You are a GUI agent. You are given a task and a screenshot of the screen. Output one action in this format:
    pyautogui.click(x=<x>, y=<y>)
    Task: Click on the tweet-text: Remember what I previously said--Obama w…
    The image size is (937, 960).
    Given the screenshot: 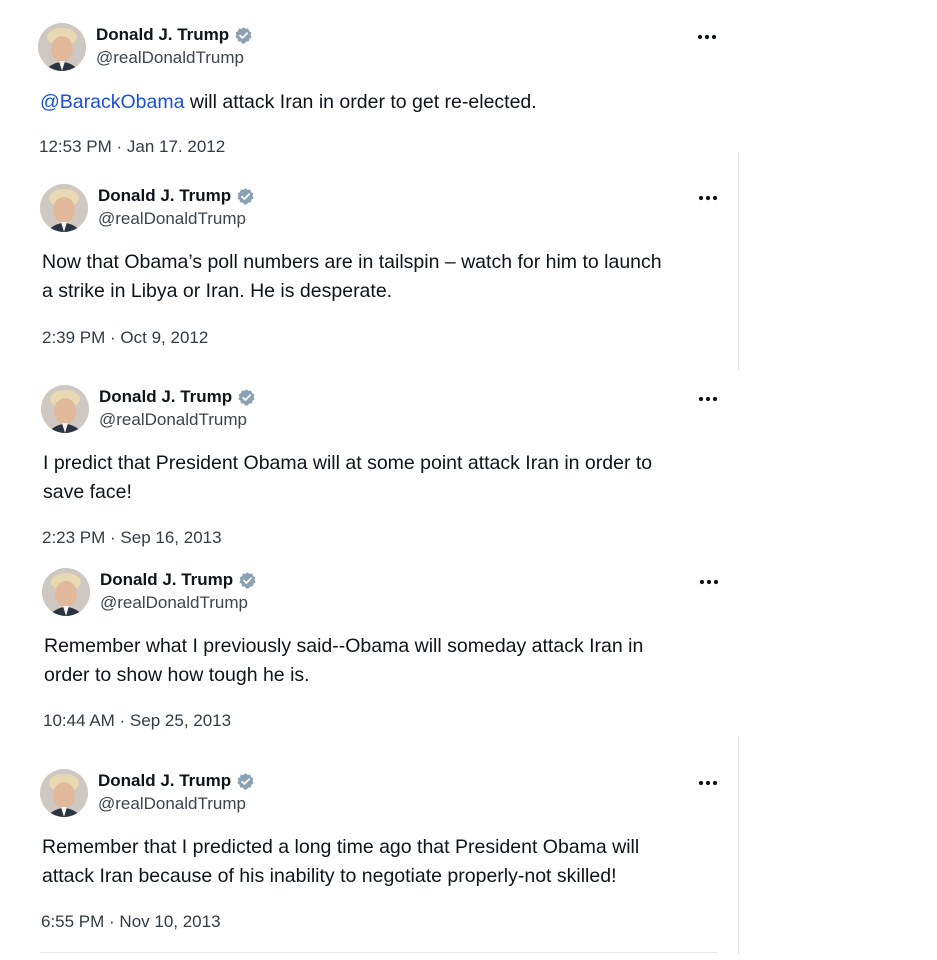 What is the action you would take?
    pyautogui.click(x=343, y=661)
    